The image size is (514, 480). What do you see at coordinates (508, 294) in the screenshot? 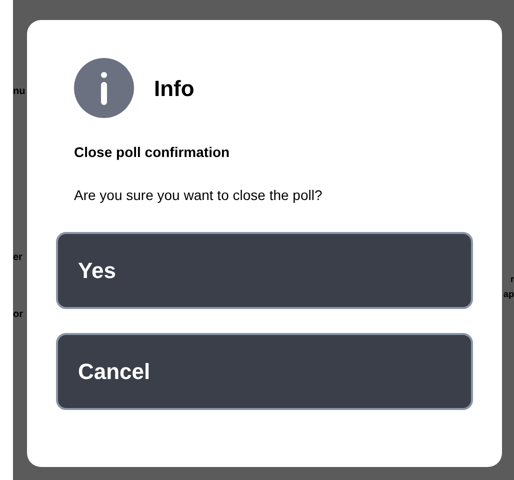
I see `background-text: ap` at bounding box center [508, 294].